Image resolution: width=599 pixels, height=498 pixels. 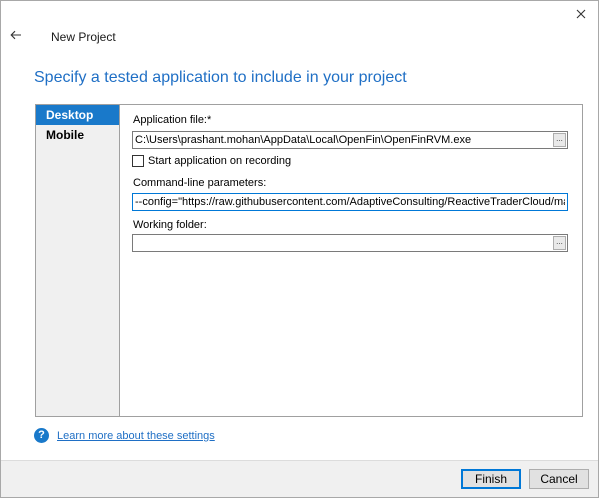 What do you see at coordinates (77, 115) in the screenshot?
I see `tab-desktop: Desktop` at bounding box center [77, 115].